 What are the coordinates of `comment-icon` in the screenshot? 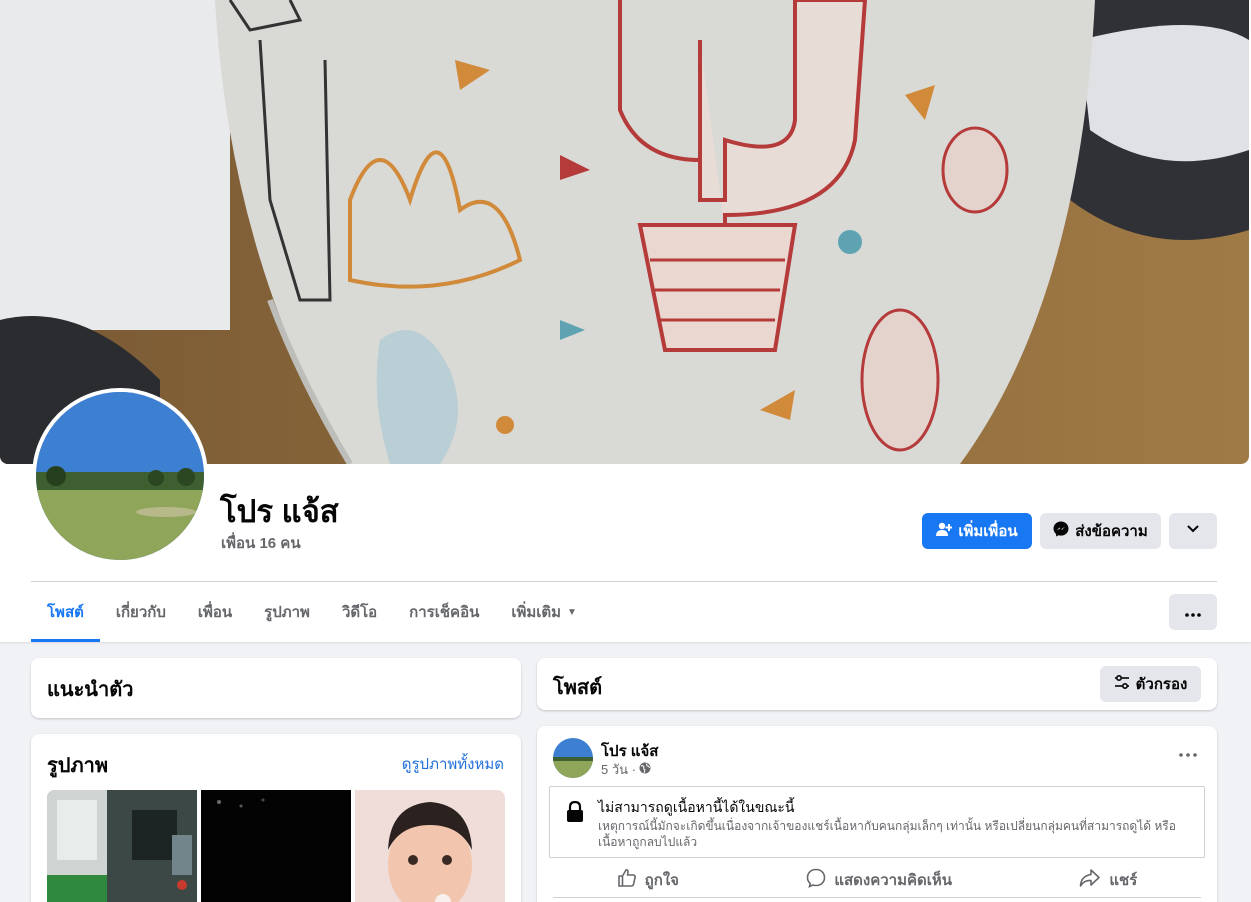 It's located at (816, 880).